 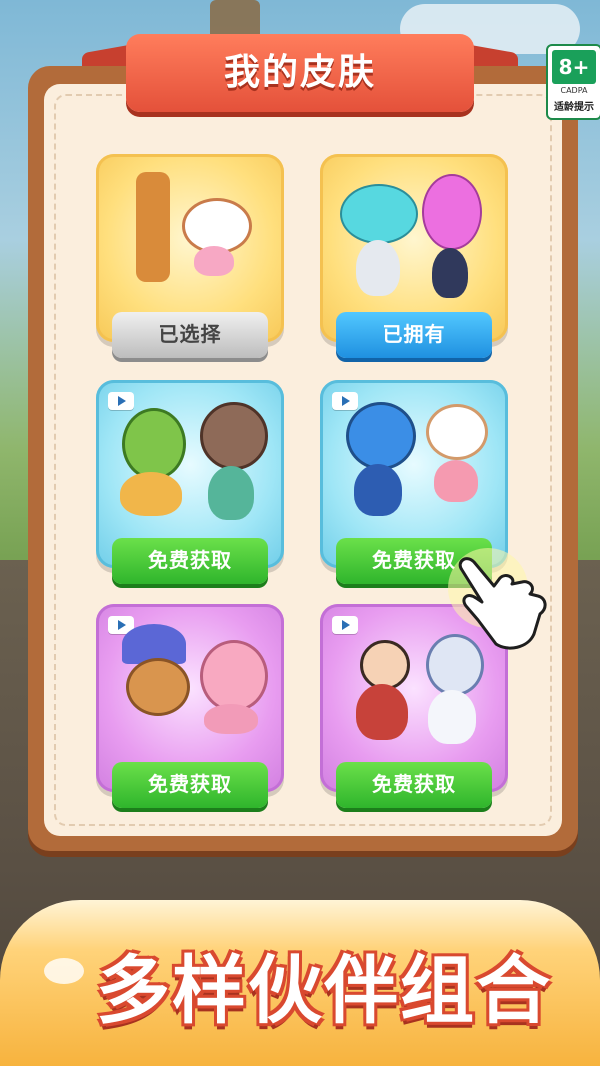 What do you see at coordinates (153, 227) in the screenshot?
I see `character-wood-stick` at bounding box center [153, 227].